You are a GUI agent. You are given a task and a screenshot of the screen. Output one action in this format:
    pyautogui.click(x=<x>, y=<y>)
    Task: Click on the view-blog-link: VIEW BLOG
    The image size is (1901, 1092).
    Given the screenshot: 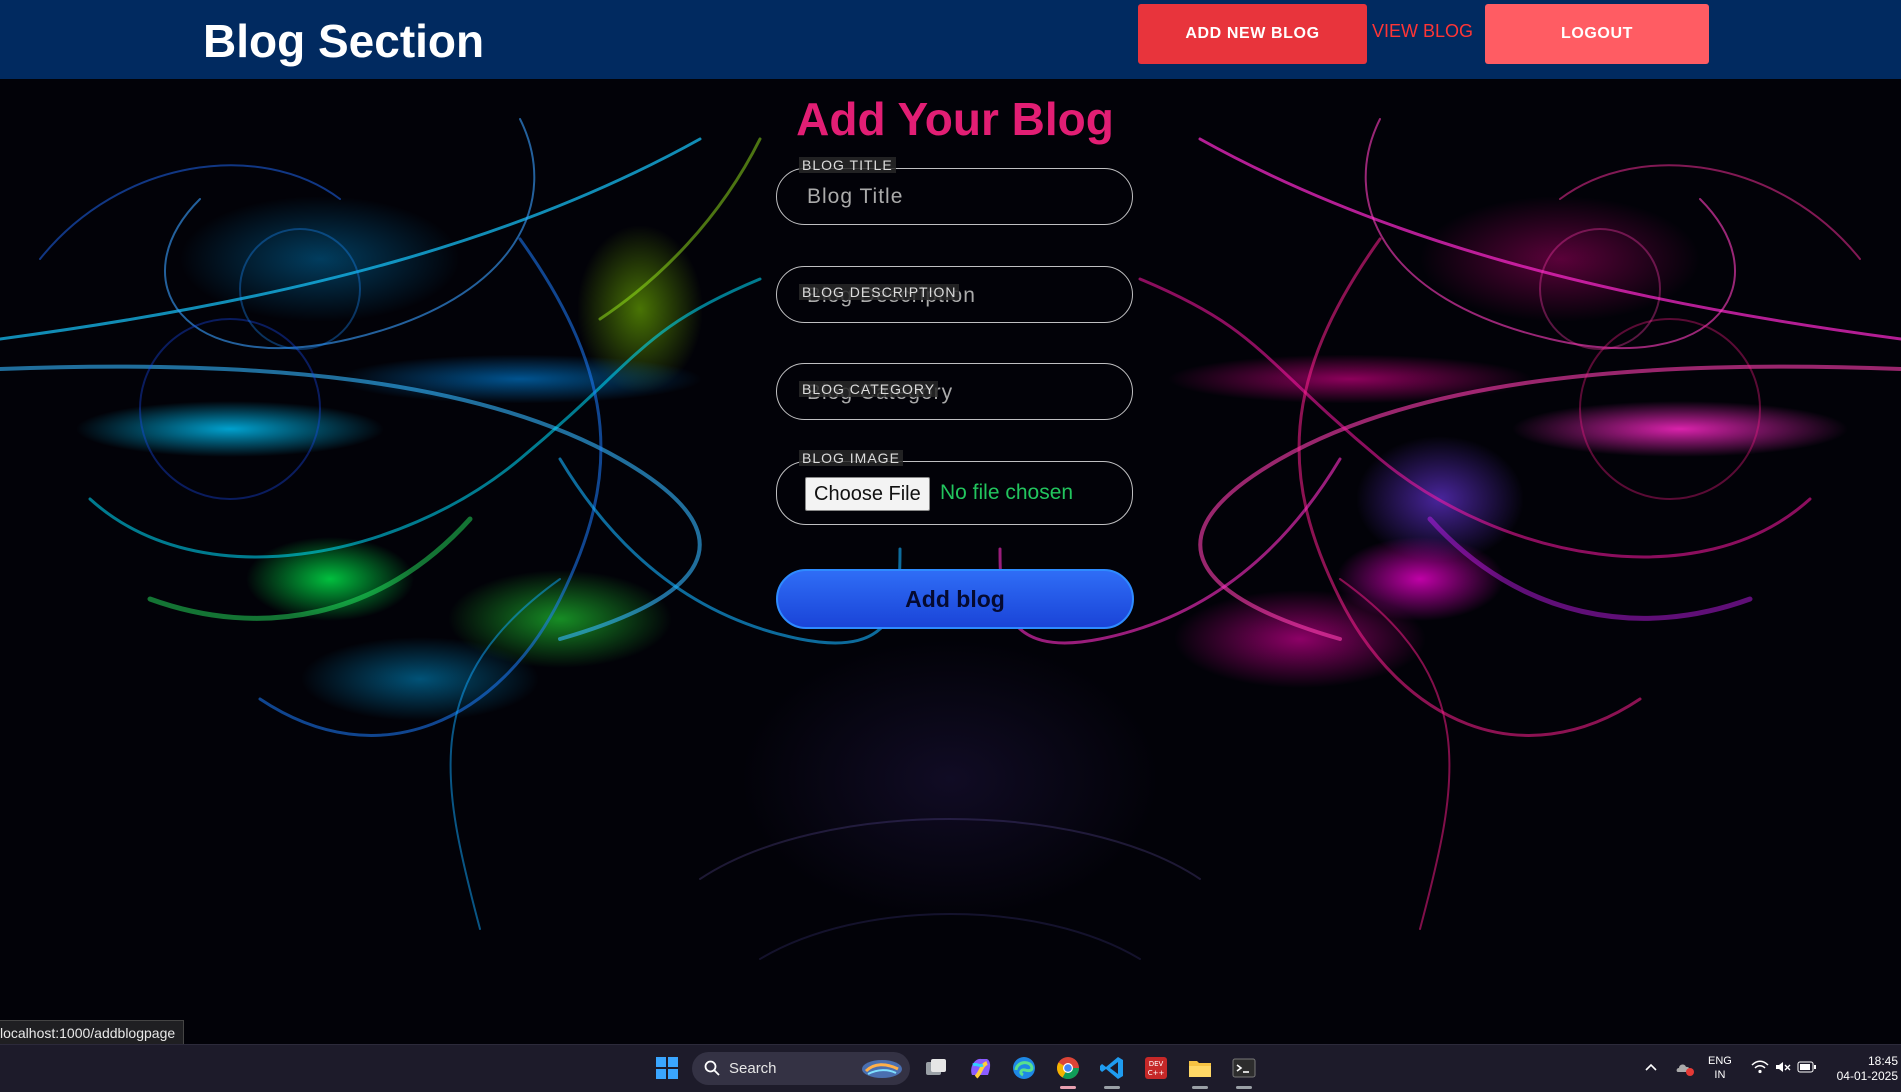 What is the action you would take?
    pyautogui.click(x=1422, y=31)
    